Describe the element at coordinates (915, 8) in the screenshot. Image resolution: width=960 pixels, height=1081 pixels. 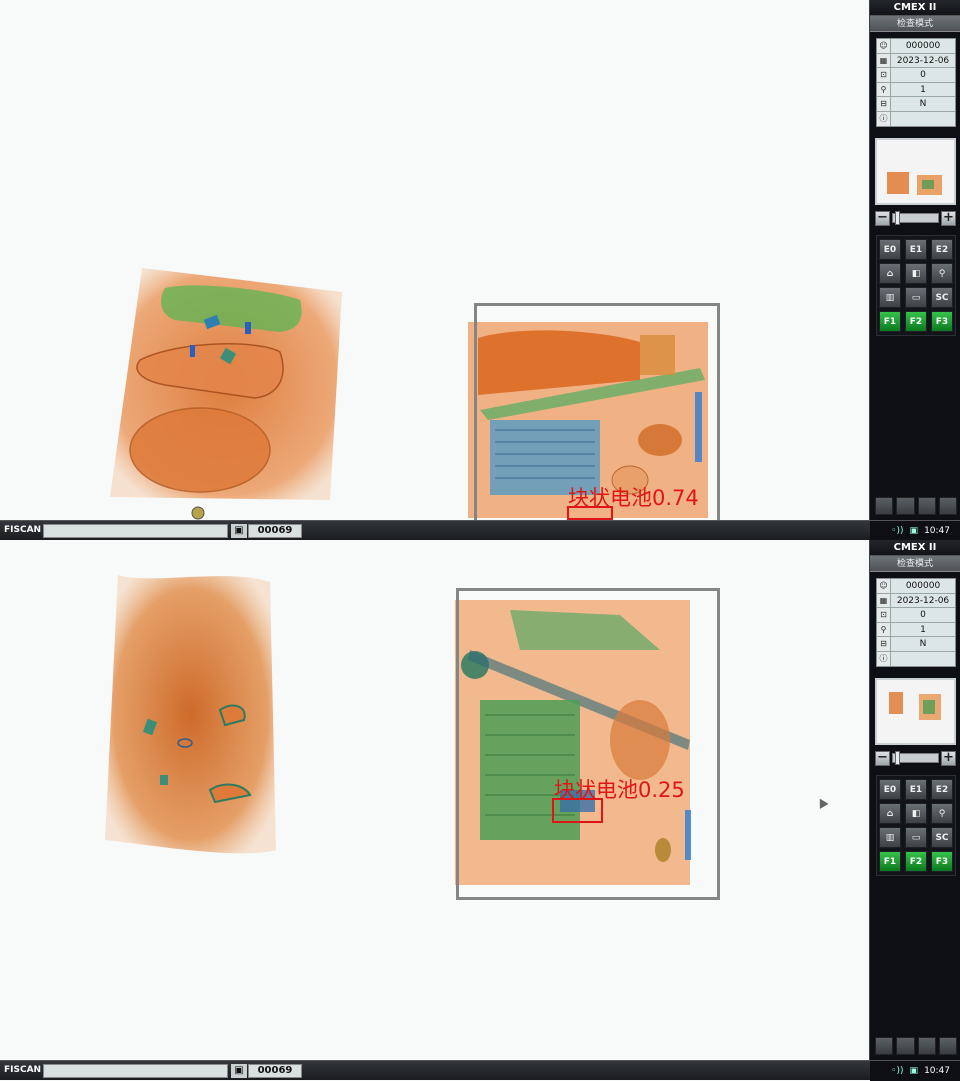
I see `app-title: CMEX II` at that location.